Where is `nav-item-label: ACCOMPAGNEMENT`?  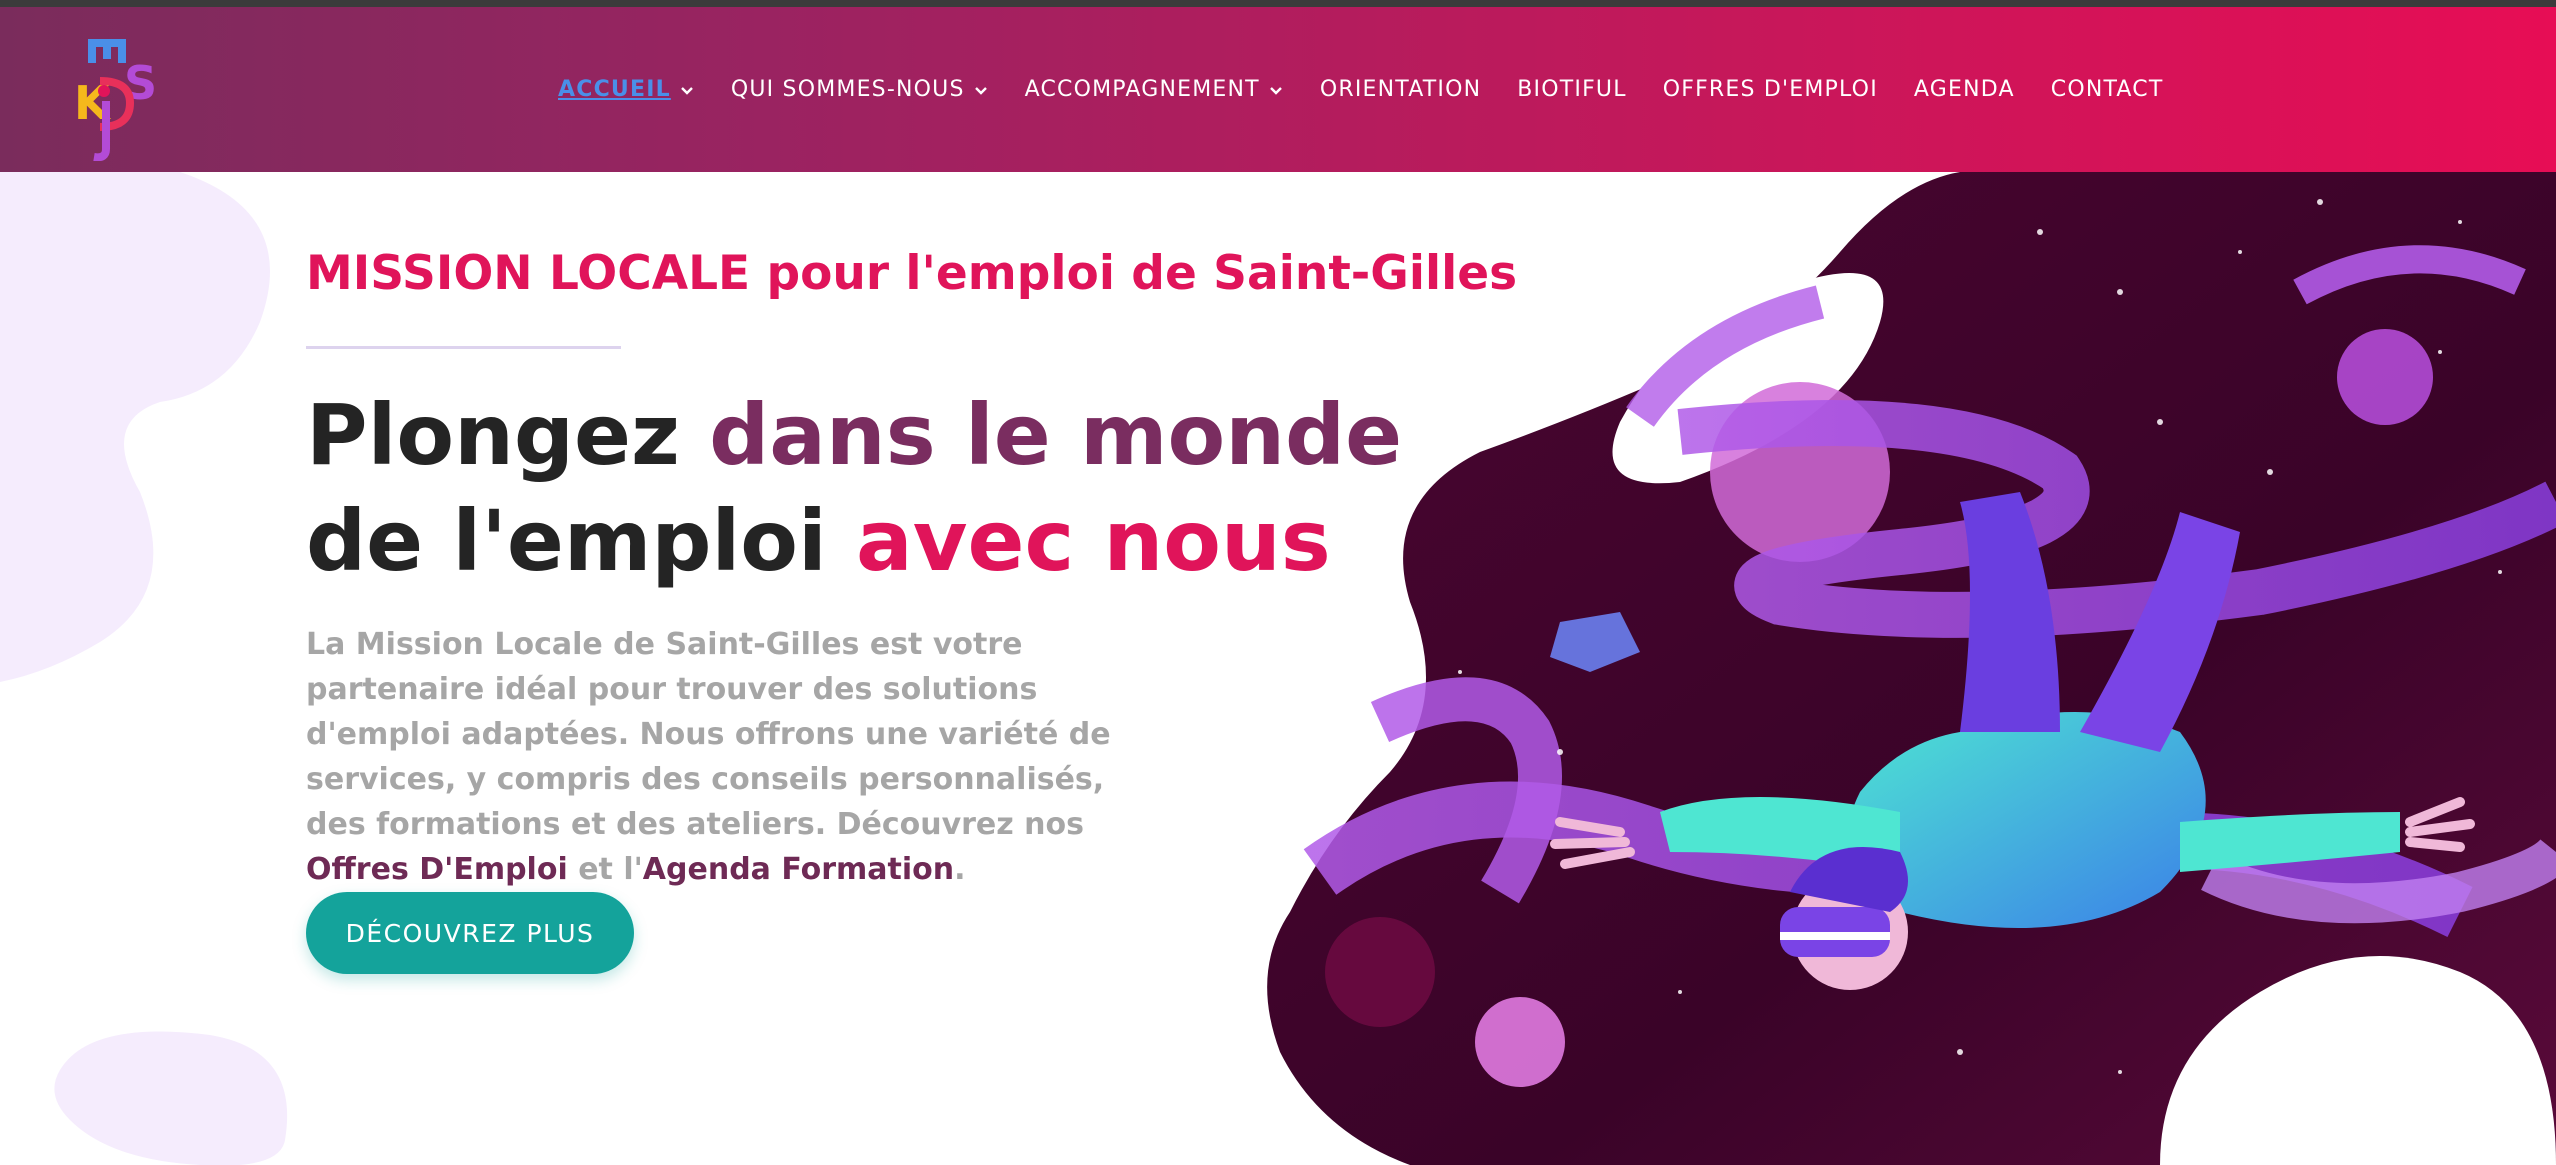 nav-item-label: ACCOMPAGNEMENT is located at coordinates (1142, 89).